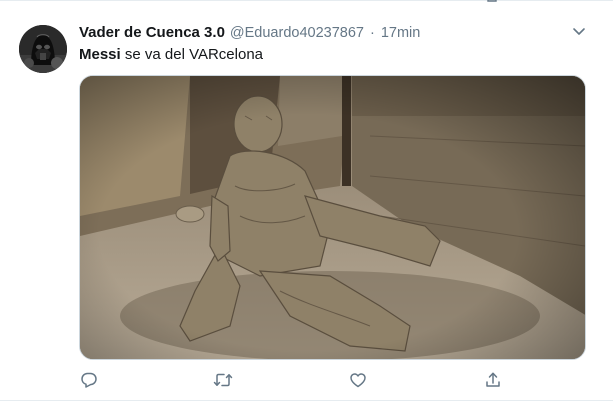 This screenshot has height=405, width=613. I want to click on user-handle: @Eduardo40237867, so click(297, 33).